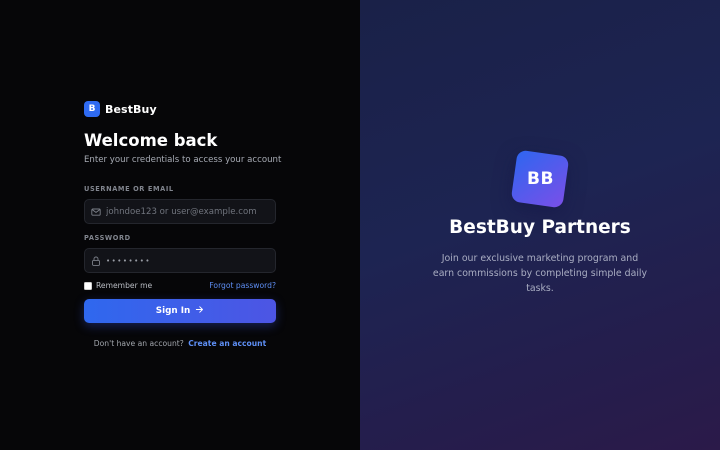 The width and height of the screenshot is (720, 450). I want to click on remember-me: Remember me, so click(118, 285).